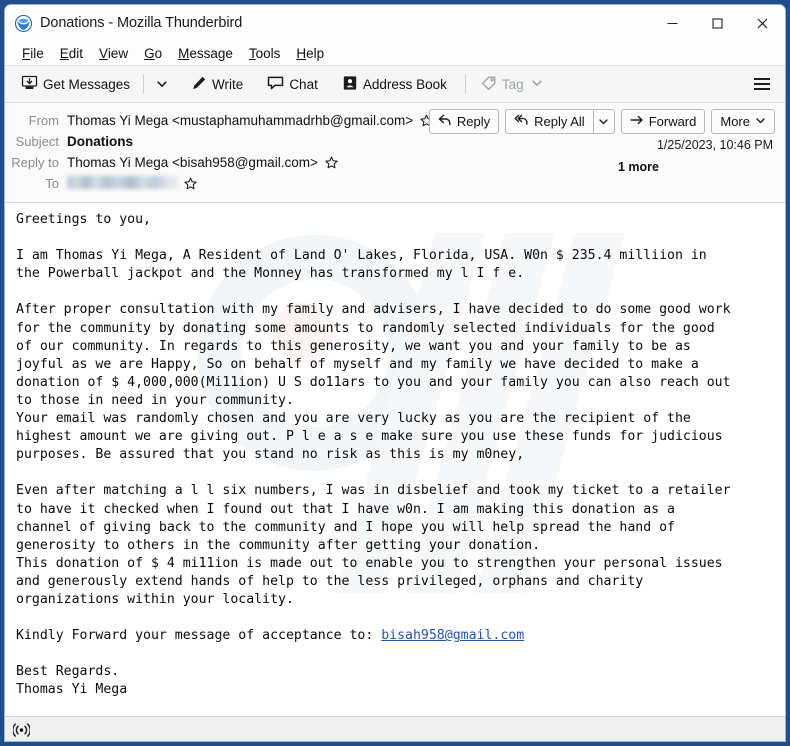  What do you see at coordinates (637, 121) in the screenshot?
I see `forward-arrow-icon` at bounding box center [637, 121].